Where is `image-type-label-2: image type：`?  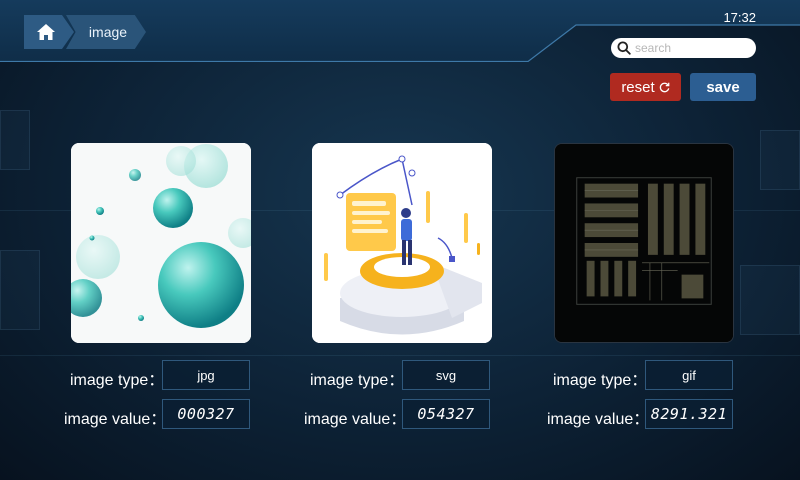 image-type-label-2: image type： is located at coordinates (357, 380).